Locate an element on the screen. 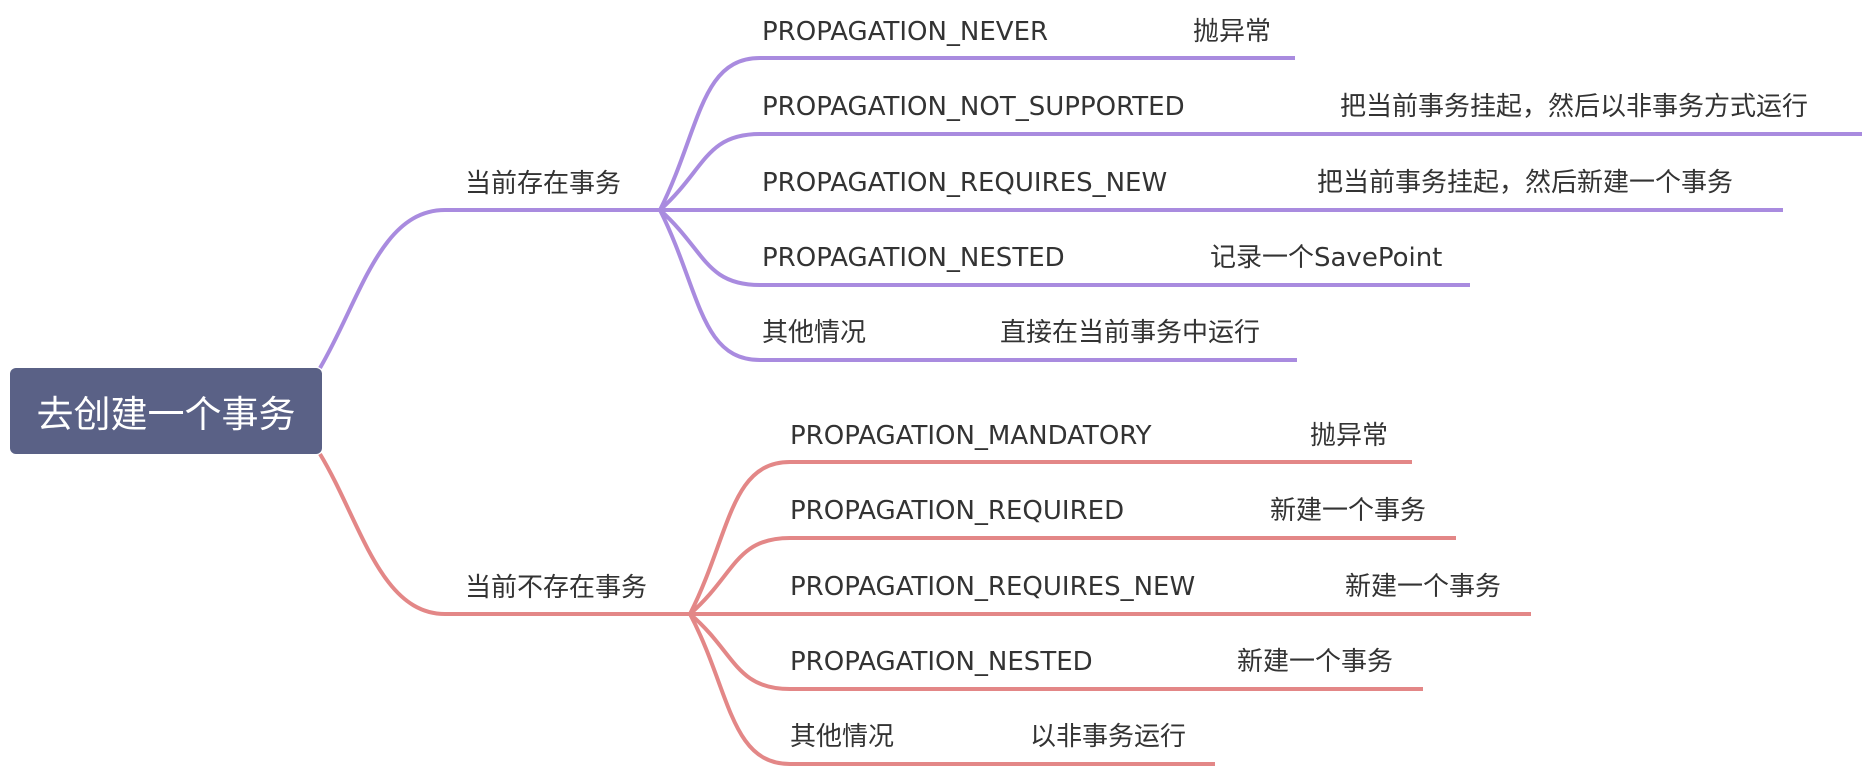  root-node-label: 去创建一个事务 is located at coordinates (166, 414).